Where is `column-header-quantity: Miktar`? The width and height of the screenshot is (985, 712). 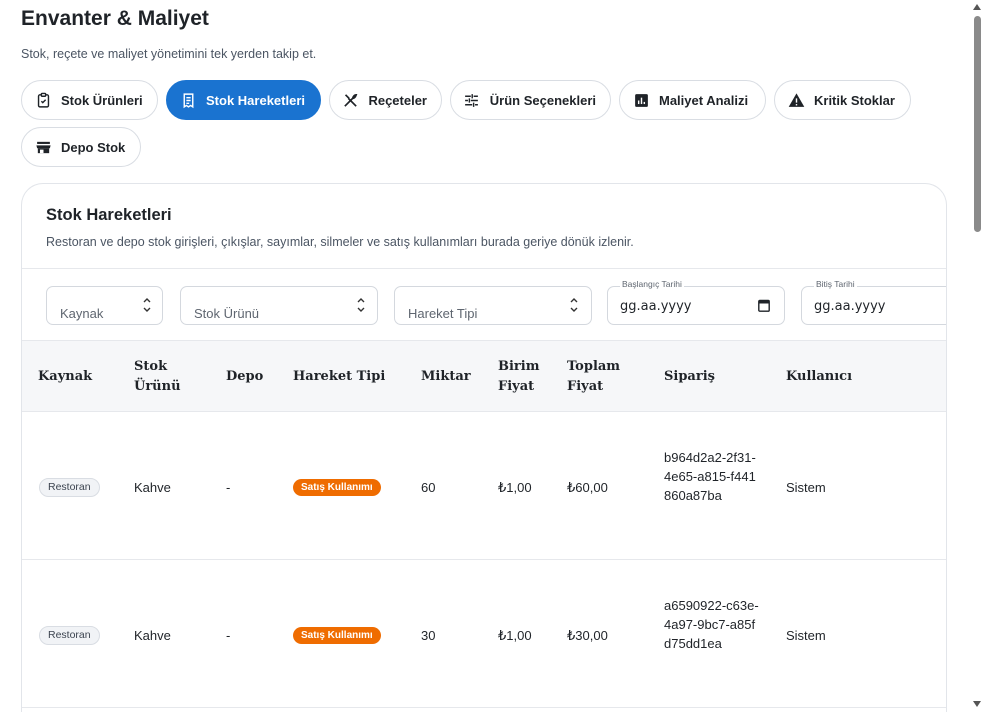 column-header-quantity: Miktar is located at coordinates (446, 377).